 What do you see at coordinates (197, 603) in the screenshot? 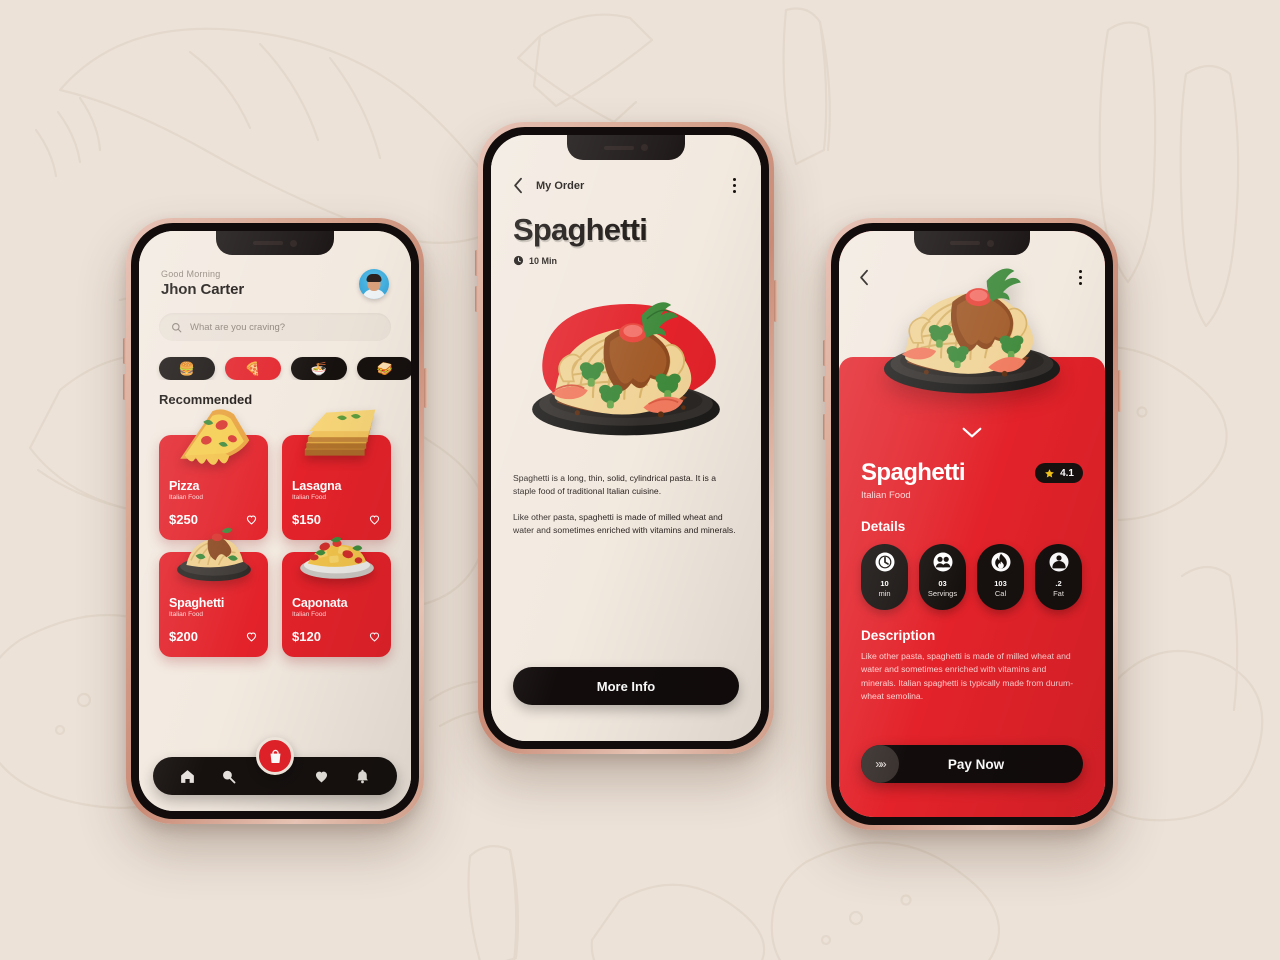
I see `food-card-name: Spaghetti` at bounding box center [197, 603].